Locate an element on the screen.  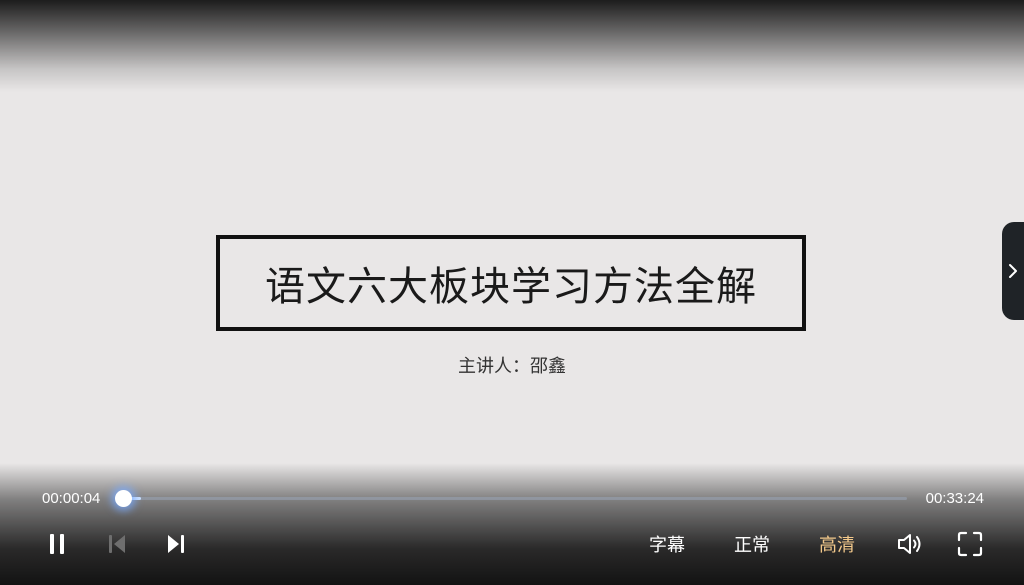
fullscreen-button is located at coordinates (970, 544).